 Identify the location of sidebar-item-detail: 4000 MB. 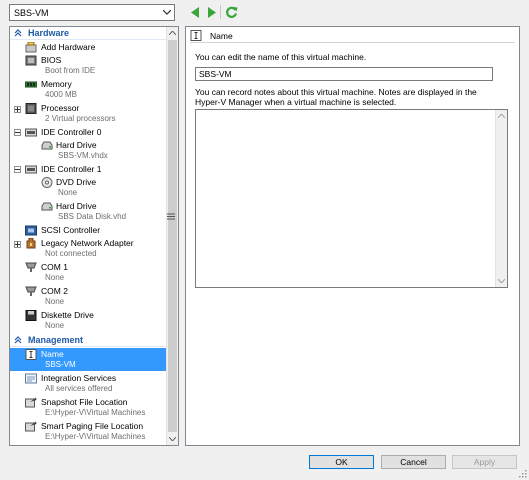
(61, 94).